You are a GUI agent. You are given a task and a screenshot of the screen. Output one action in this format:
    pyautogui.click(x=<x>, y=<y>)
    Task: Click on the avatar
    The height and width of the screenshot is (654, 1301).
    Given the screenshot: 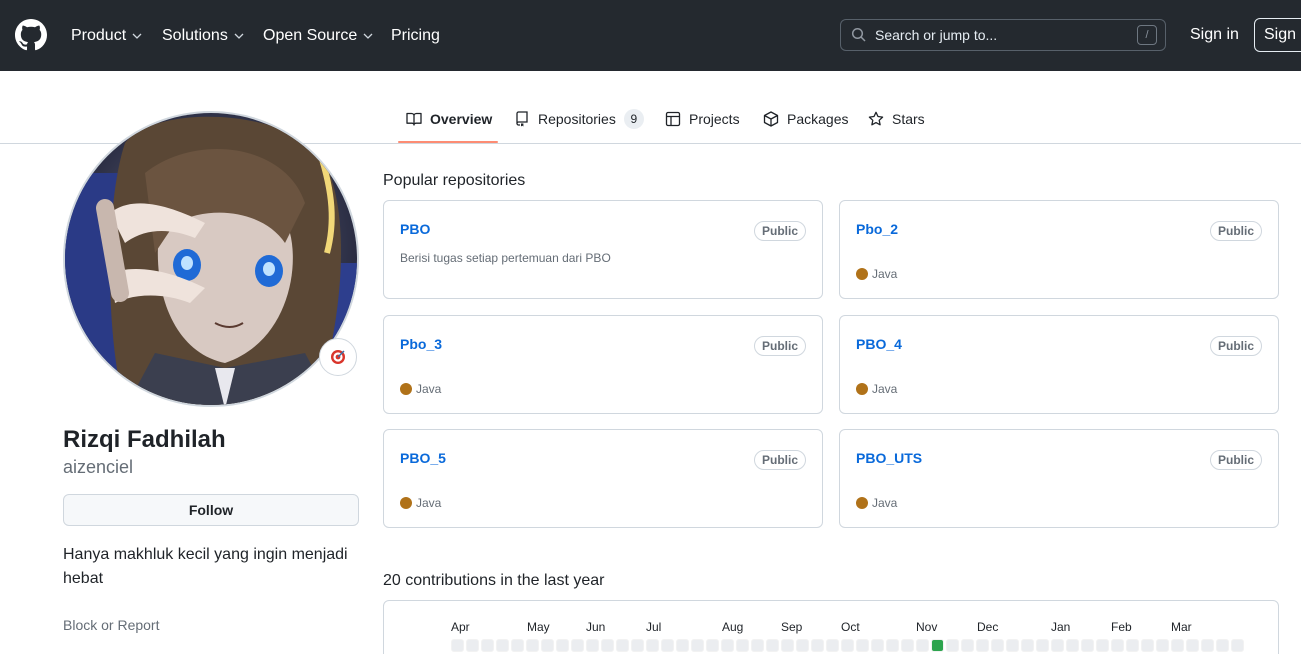 What is the action you would take?
    pyautogui.click(x=211, y=259)
    